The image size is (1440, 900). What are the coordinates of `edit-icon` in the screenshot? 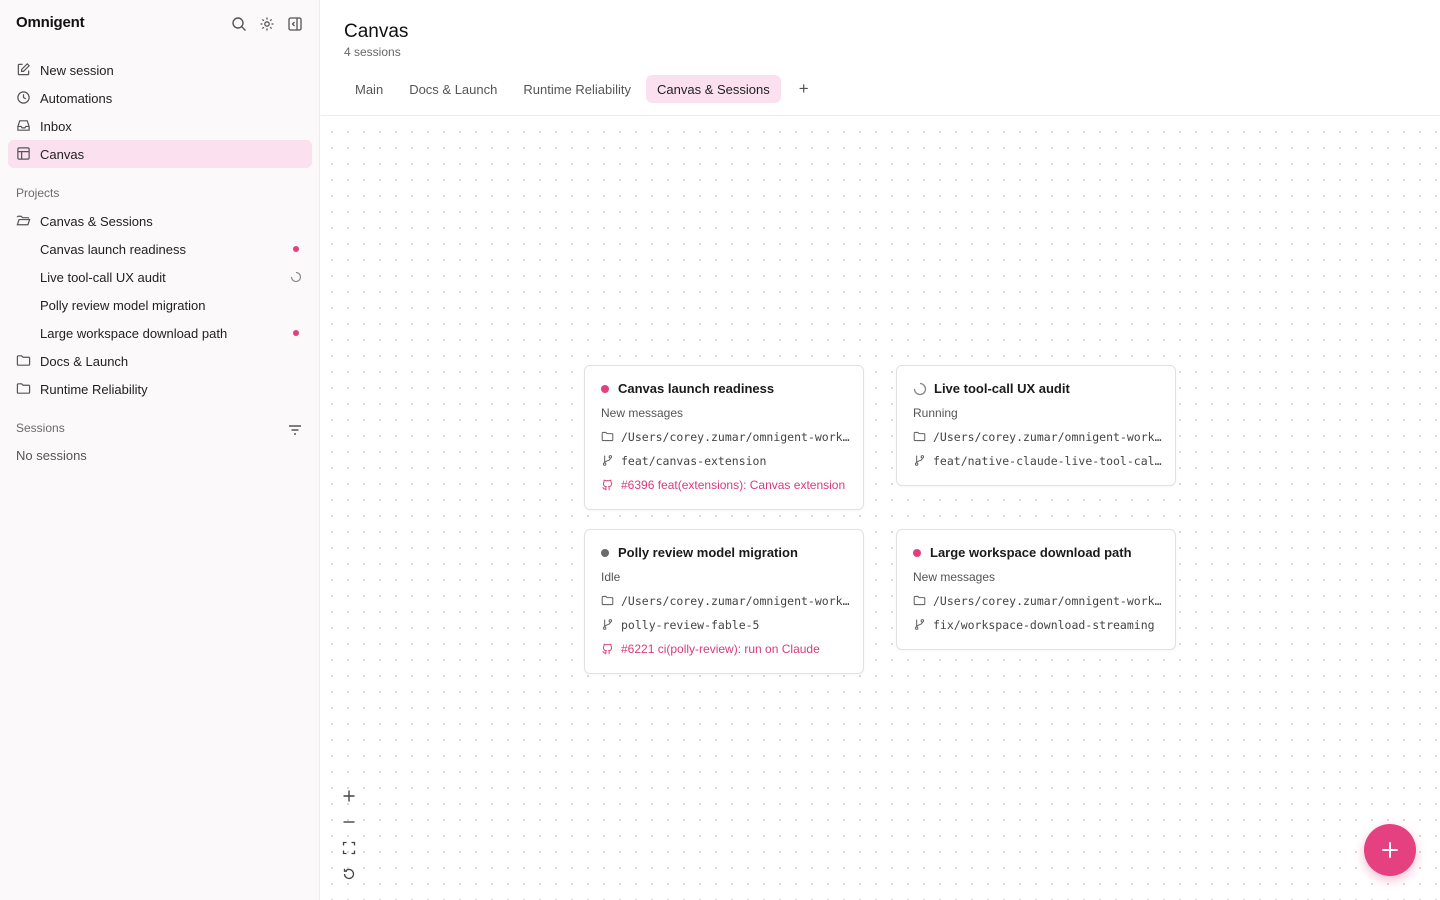 It's located at (24, 70).